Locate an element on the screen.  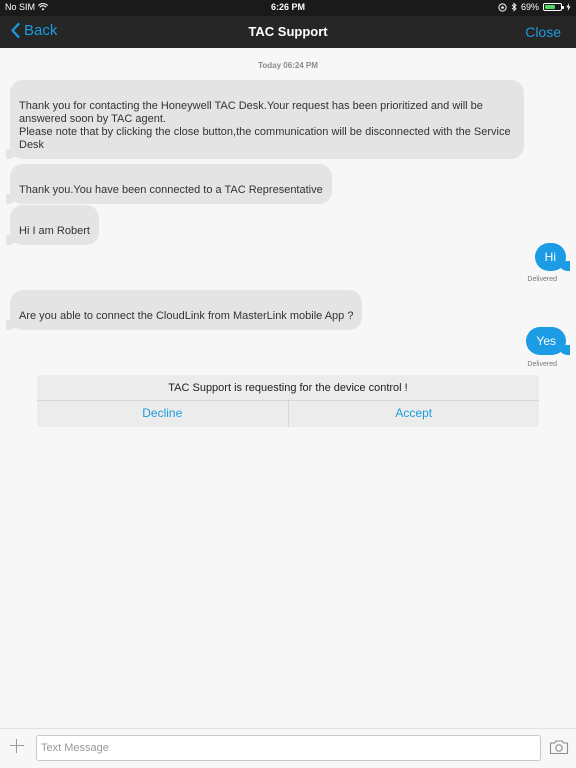
battery-level is located at coordinates (550, 7).